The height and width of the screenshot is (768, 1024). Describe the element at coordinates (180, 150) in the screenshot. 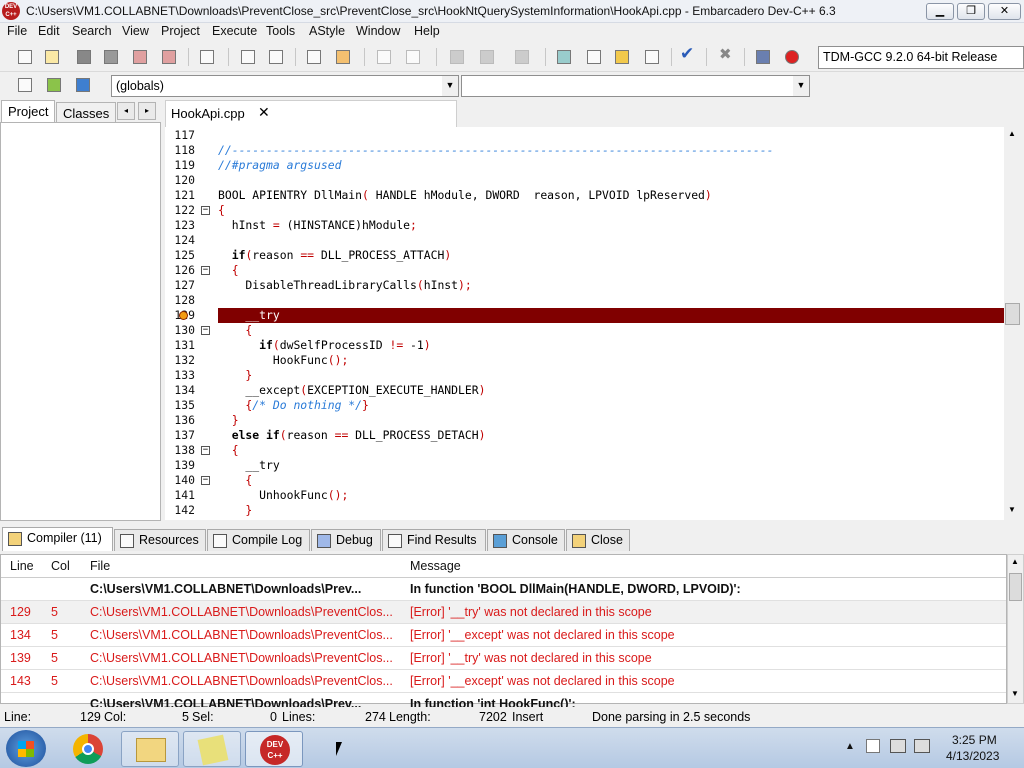

I see `line-number: 118` at that location.